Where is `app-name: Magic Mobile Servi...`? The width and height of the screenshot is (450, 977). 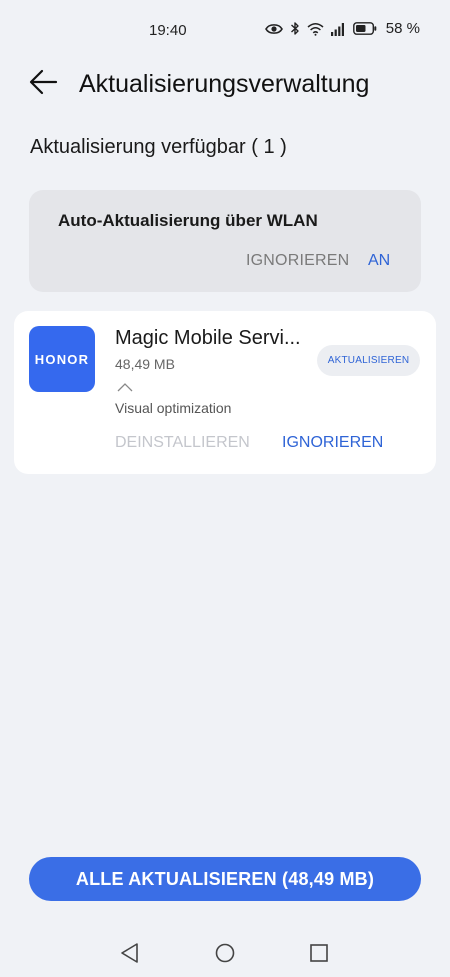 app-name: Magic Mobile Servi... is located at coordinates (208, 338).